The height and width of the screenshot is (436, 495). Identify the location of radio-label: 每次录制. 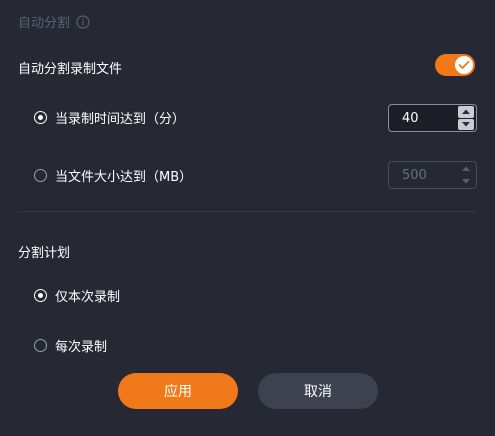
(81, 347).